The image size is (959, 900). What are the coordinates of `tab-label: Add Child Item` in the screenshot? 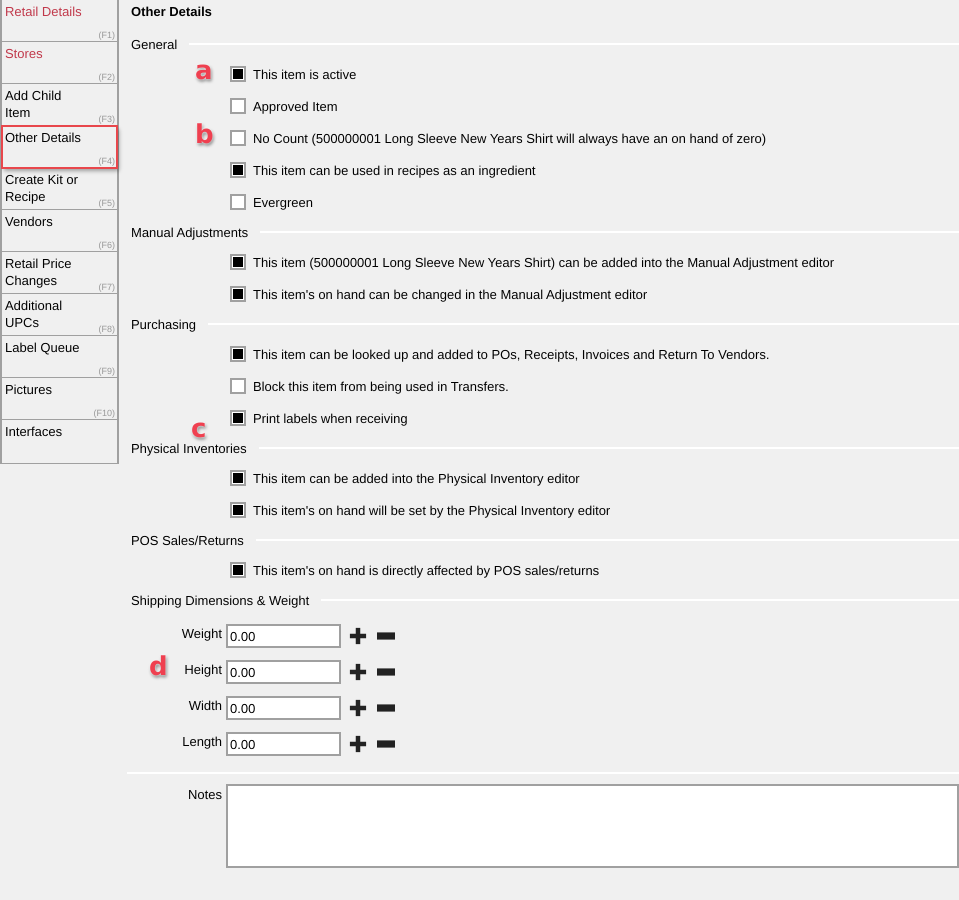 It's located at (33, 104).